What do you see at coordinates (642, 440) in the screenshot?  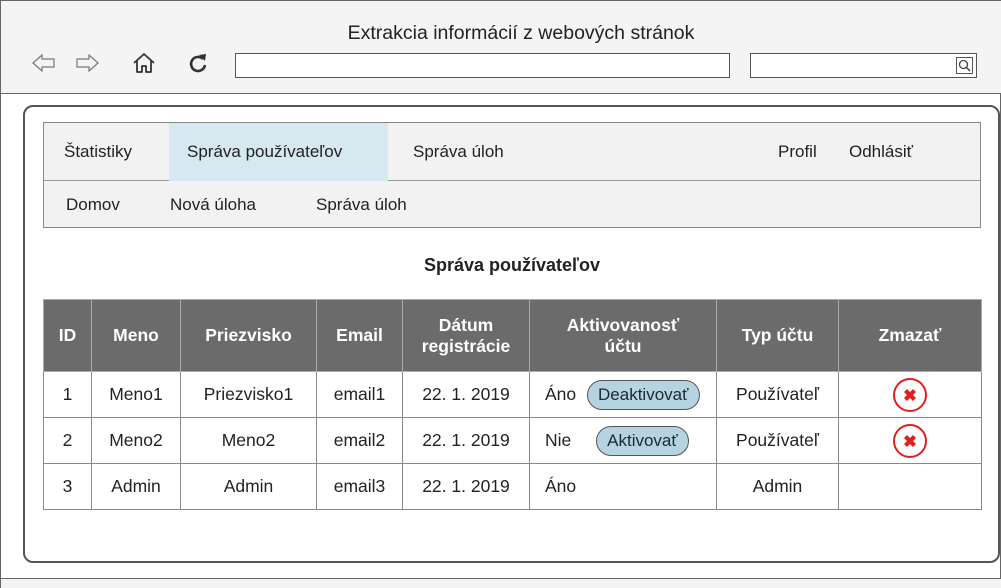 I see `activate-button: Aktivovať` at bounding box center [642, 440].